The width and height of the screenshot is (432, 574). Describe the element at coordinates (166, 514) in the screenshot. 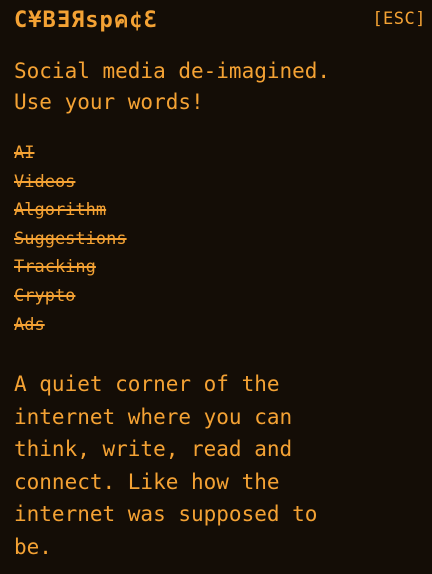

I see `about-line: internet was supposed to` at that location.